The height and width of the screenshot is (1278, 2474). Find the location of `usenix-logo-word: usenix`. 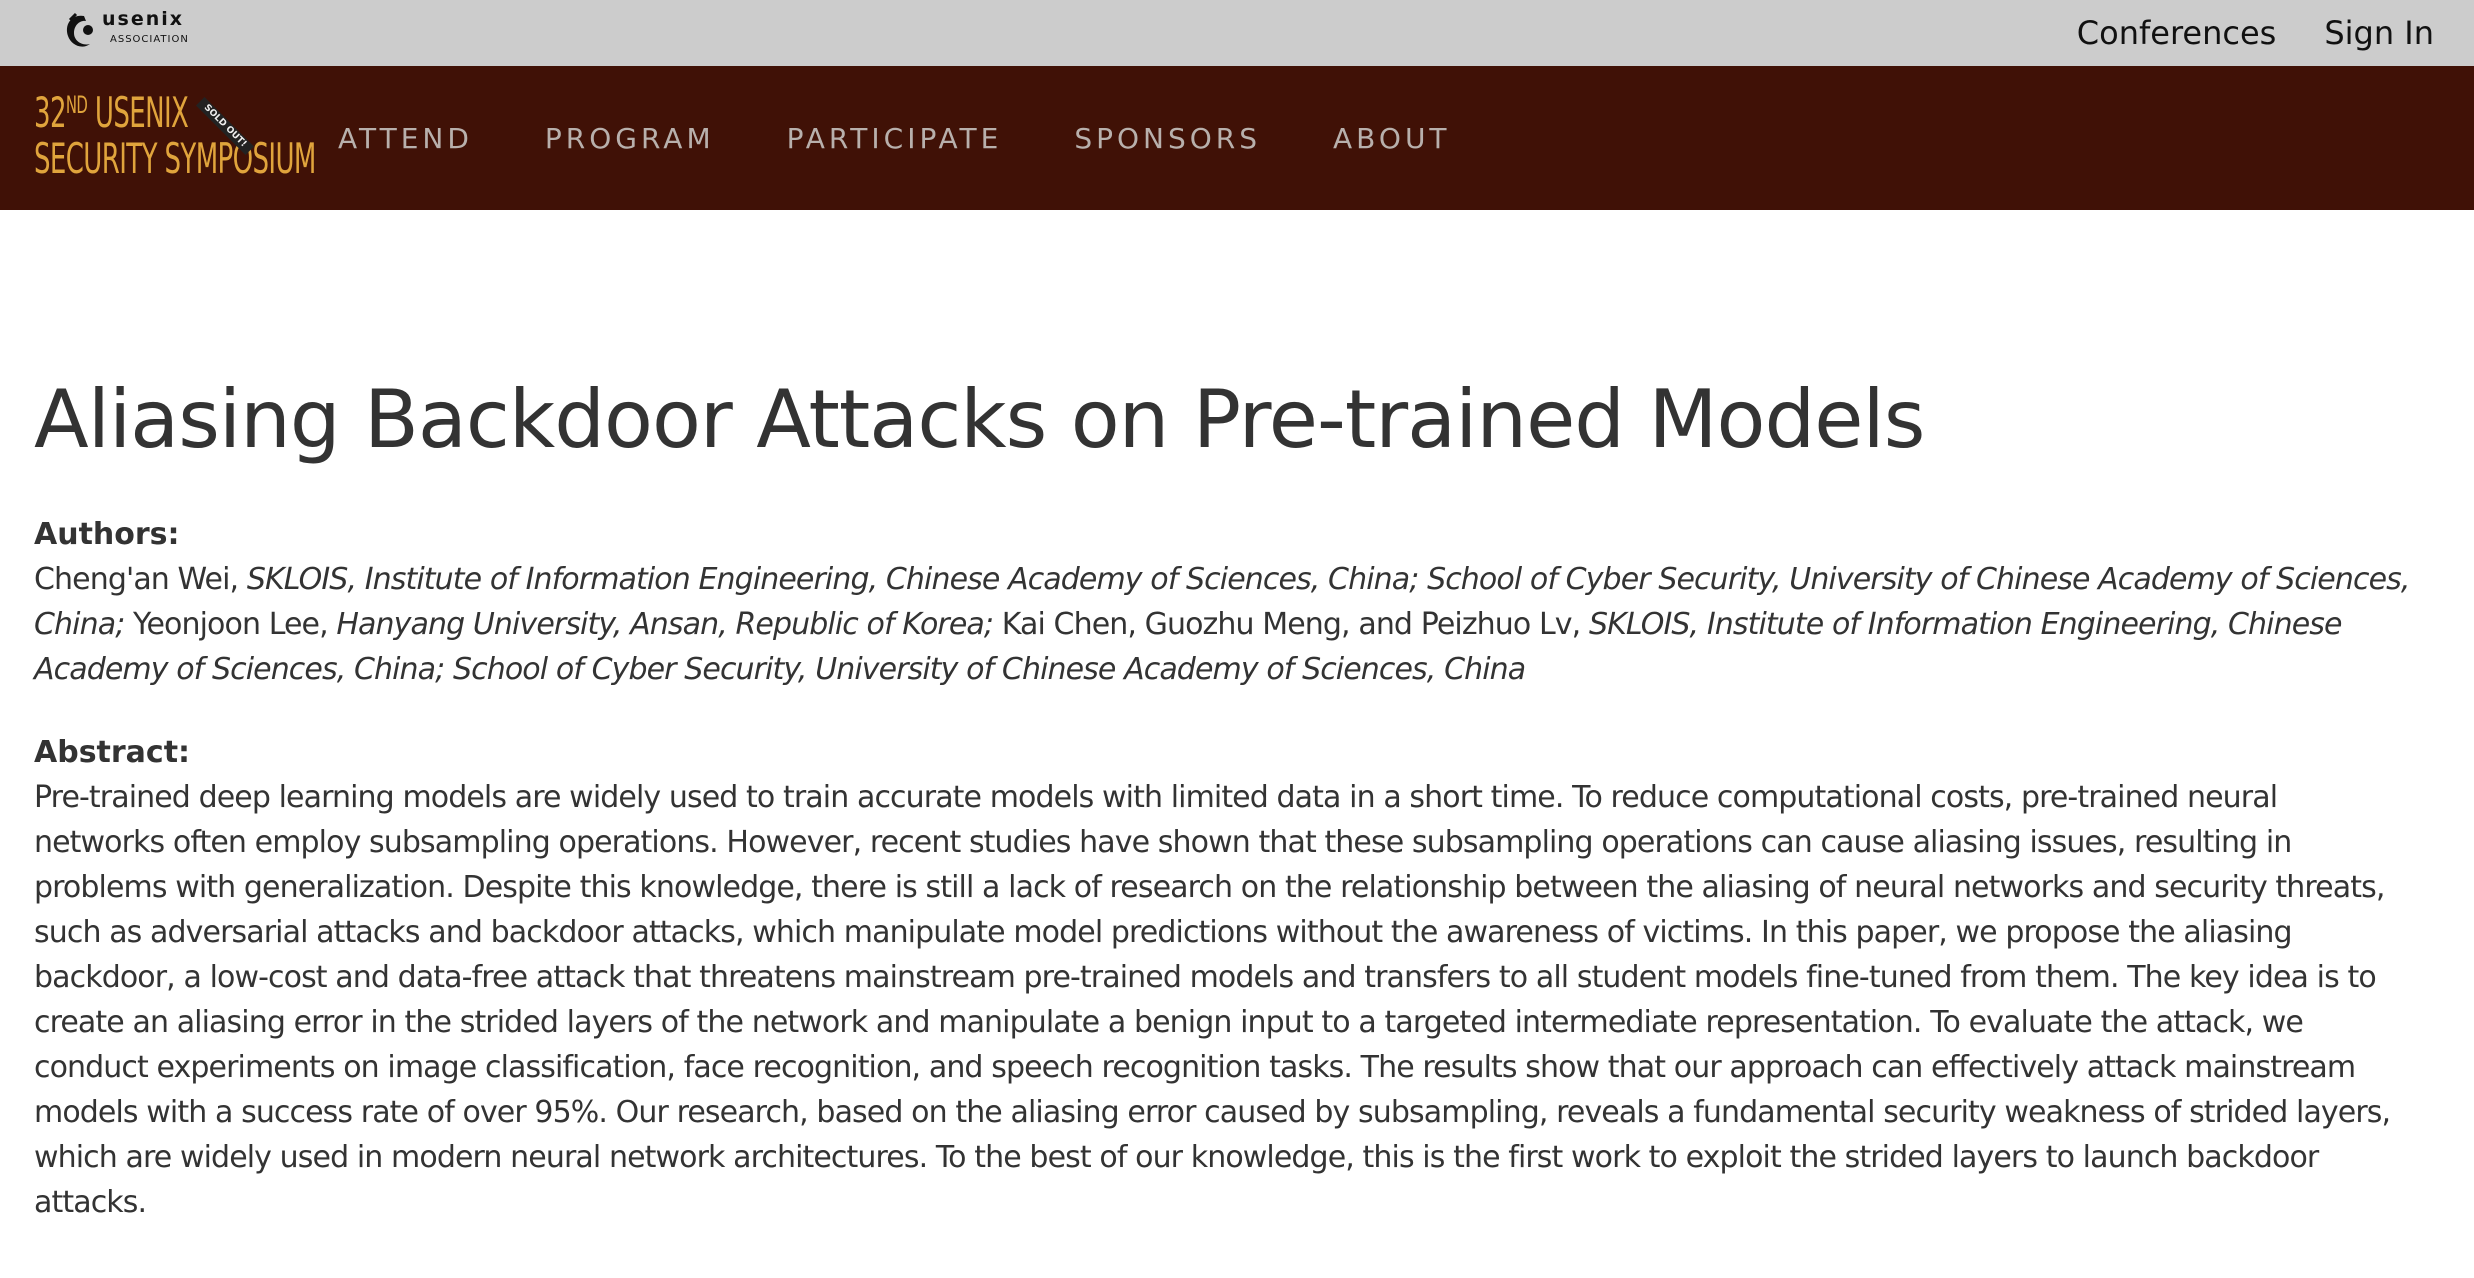

usenix-logo-word: usenix is located at coordinates (143, 19).